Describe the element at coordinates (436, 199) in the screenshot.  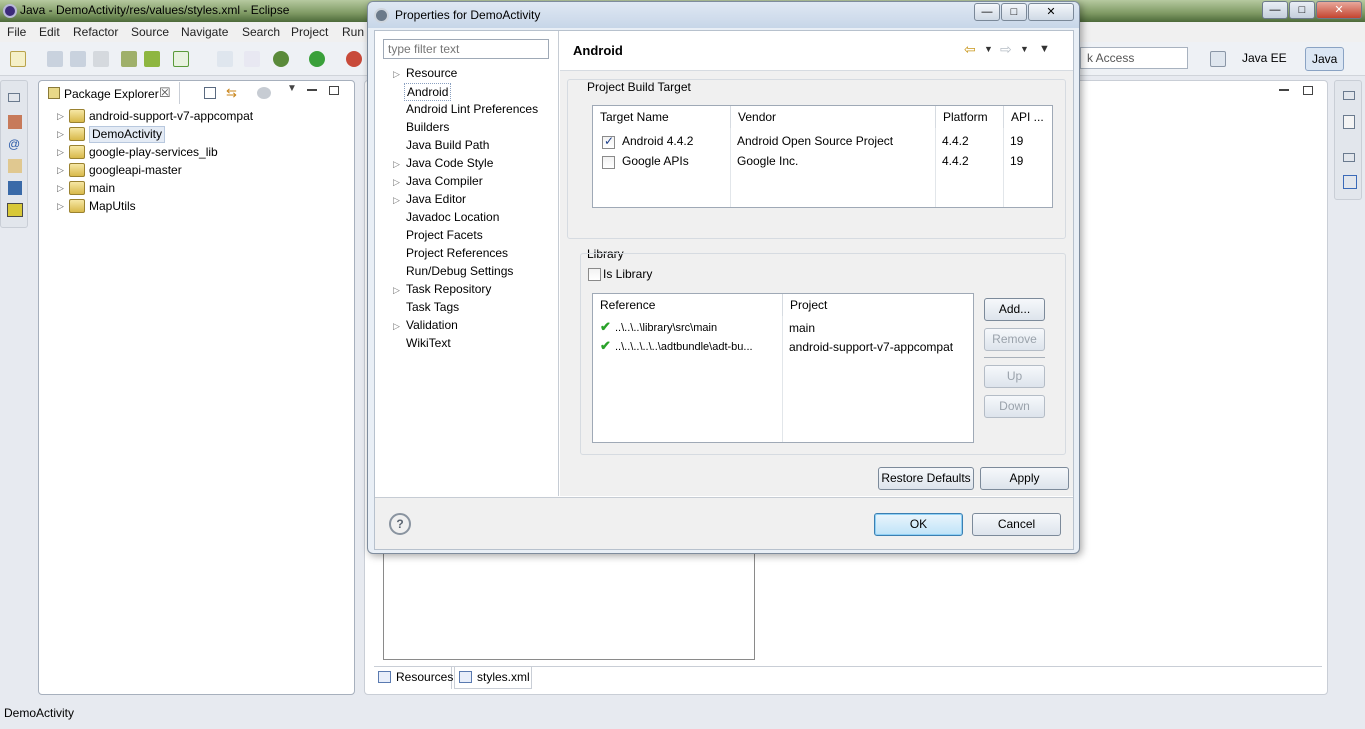
I see `nav-item-java-editor: Java Editor` at that location.